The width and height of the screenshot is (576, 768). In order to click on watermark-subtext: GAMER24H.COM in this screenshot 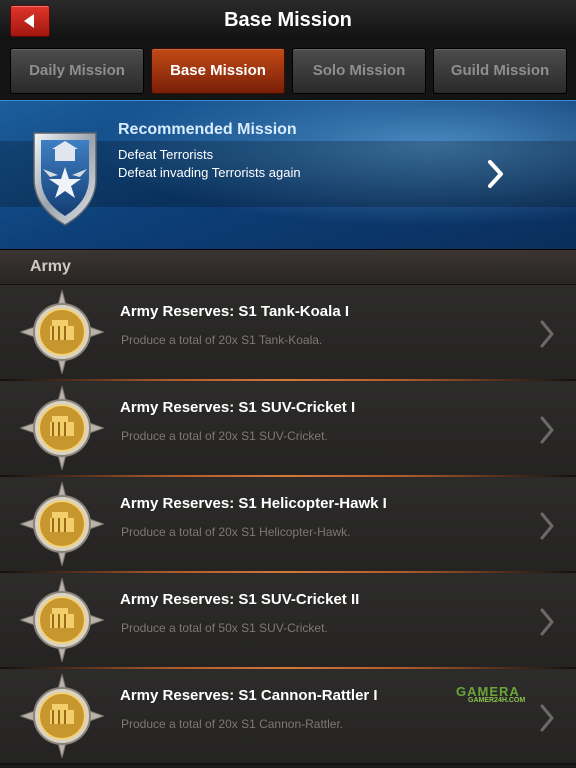, I will do `click(497, 700)`.